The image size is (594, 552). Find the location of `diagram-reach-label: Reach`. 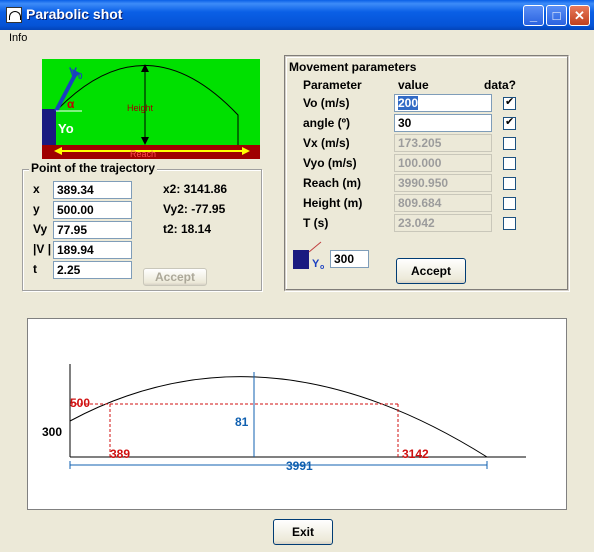

diagram-reach-label: Reach is located at coordinates (143, 154).